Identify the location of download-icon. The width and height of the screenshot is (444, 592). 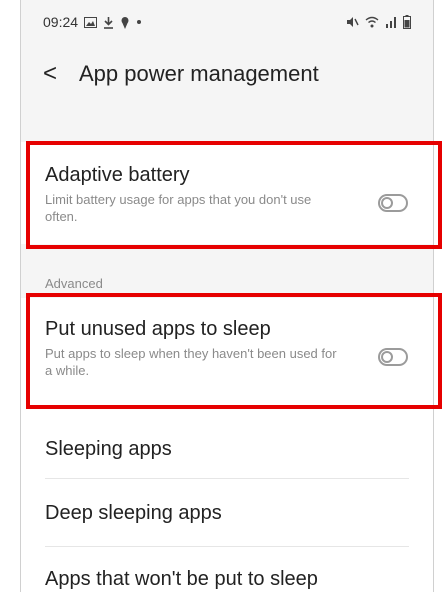
(108, 22).